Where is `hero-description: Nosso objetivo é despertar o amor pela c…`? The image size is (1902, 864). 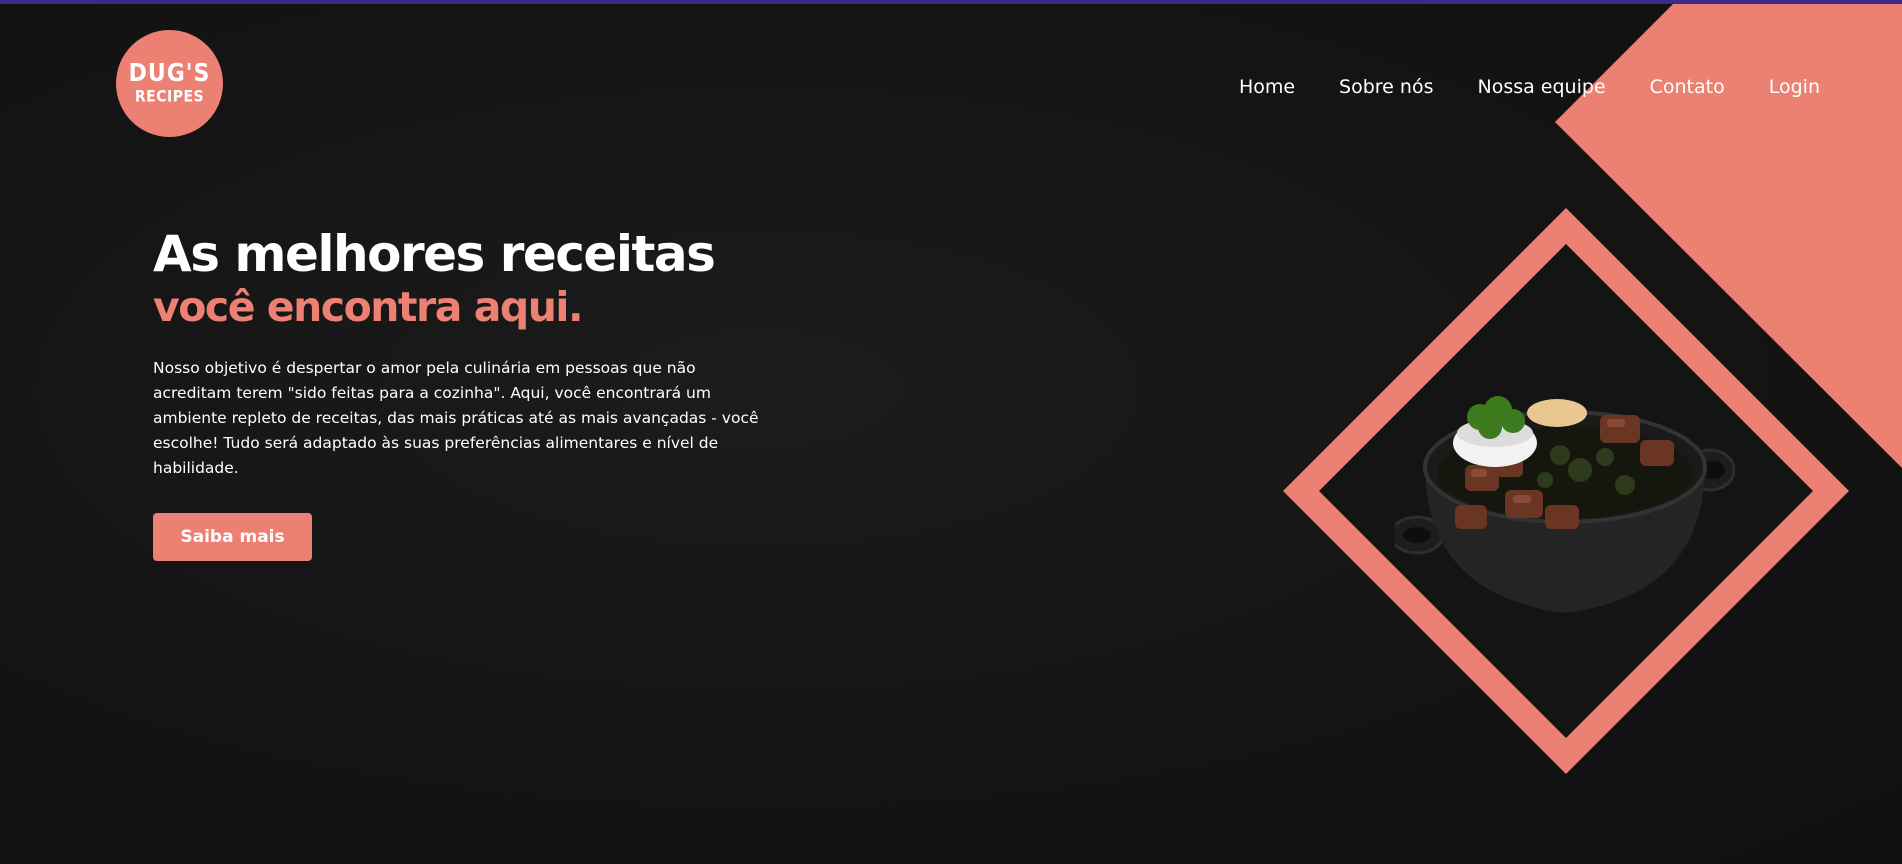
hero-description: Nosso objetivo é despertar o amor pela c… is located at coordinates (456, 418).